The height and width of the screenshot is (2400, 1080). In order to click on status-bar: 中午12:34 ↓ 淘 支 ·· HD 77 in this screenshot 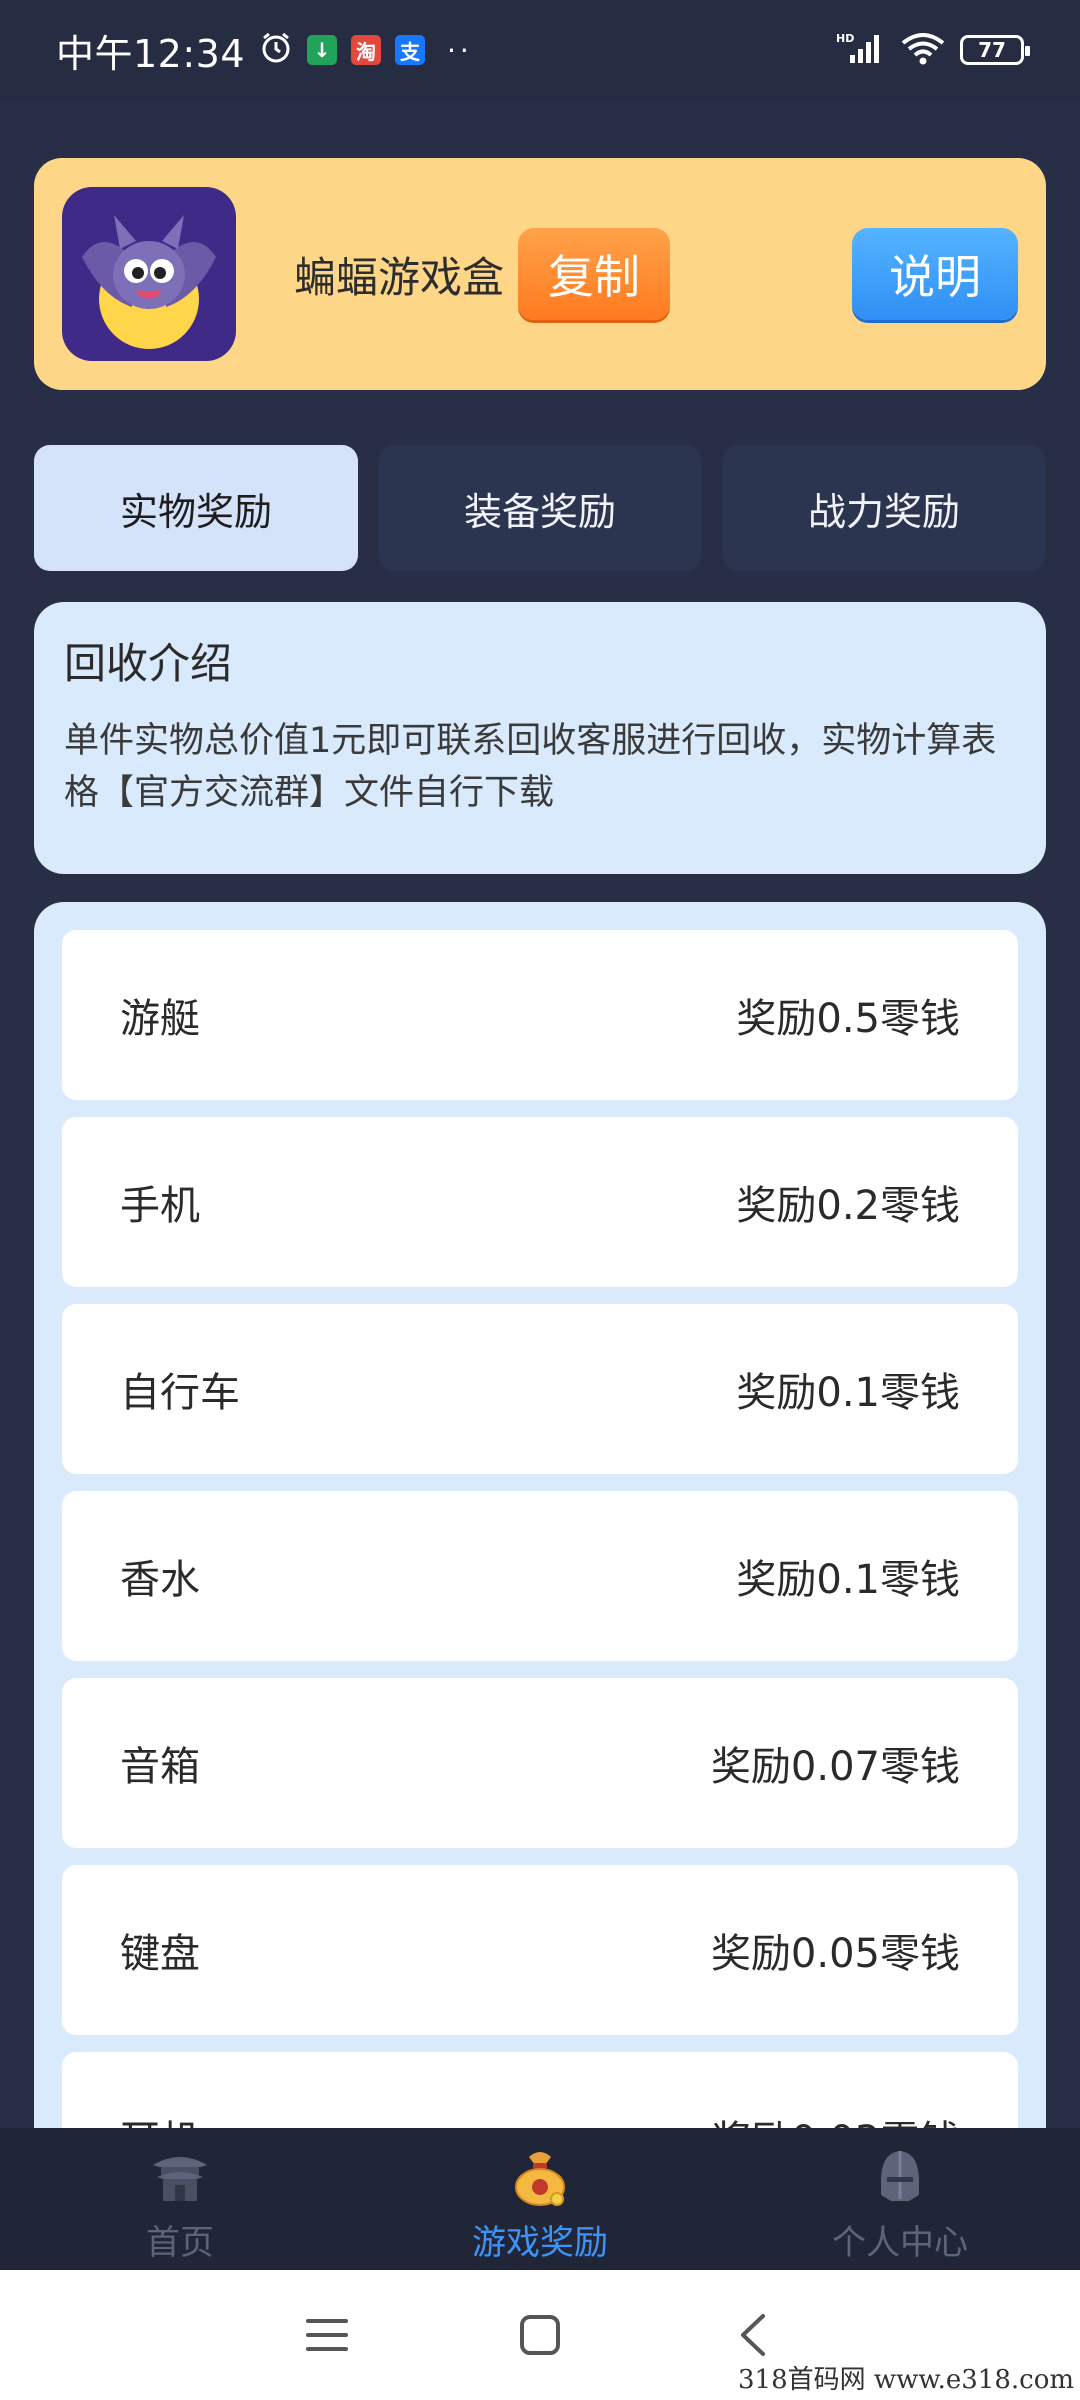, I will do `click(540, 50)`.